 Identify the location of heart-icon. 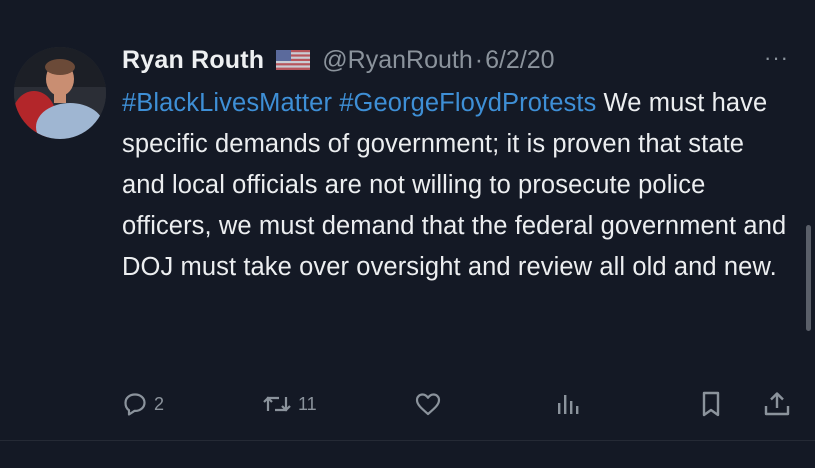
(428, 404).